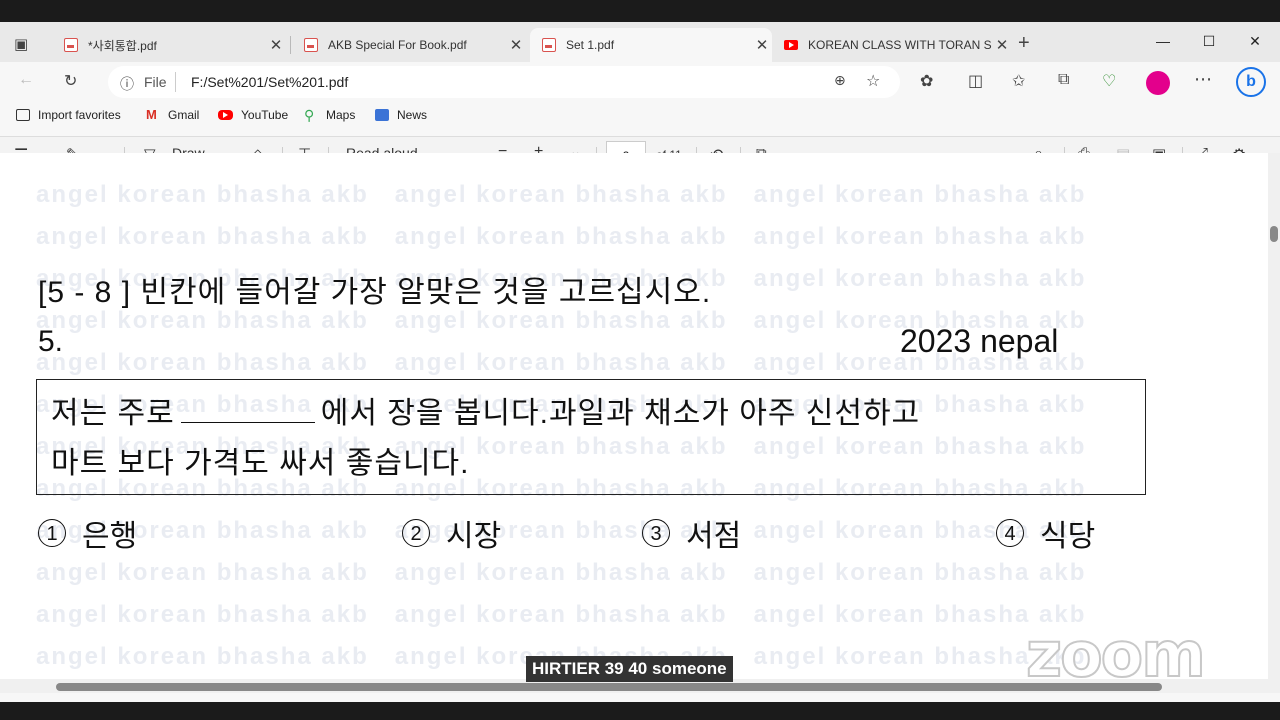  I want to click on tab-1: *사회통합.pdf ✕, so click(169, 45).